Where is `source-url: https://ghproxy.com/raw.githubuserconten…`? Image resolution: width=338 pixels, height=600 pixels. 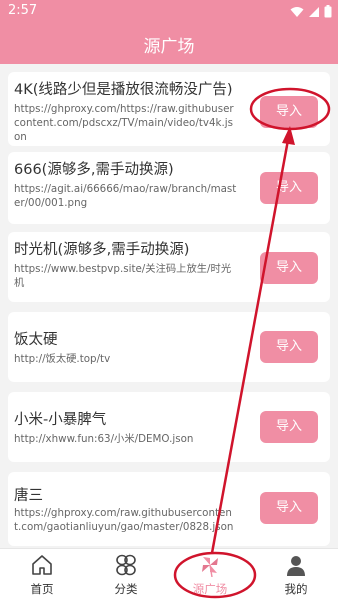
source-url: https://ghproxy.com/raw.githubuserconten… is located at coordinates (124, 520).